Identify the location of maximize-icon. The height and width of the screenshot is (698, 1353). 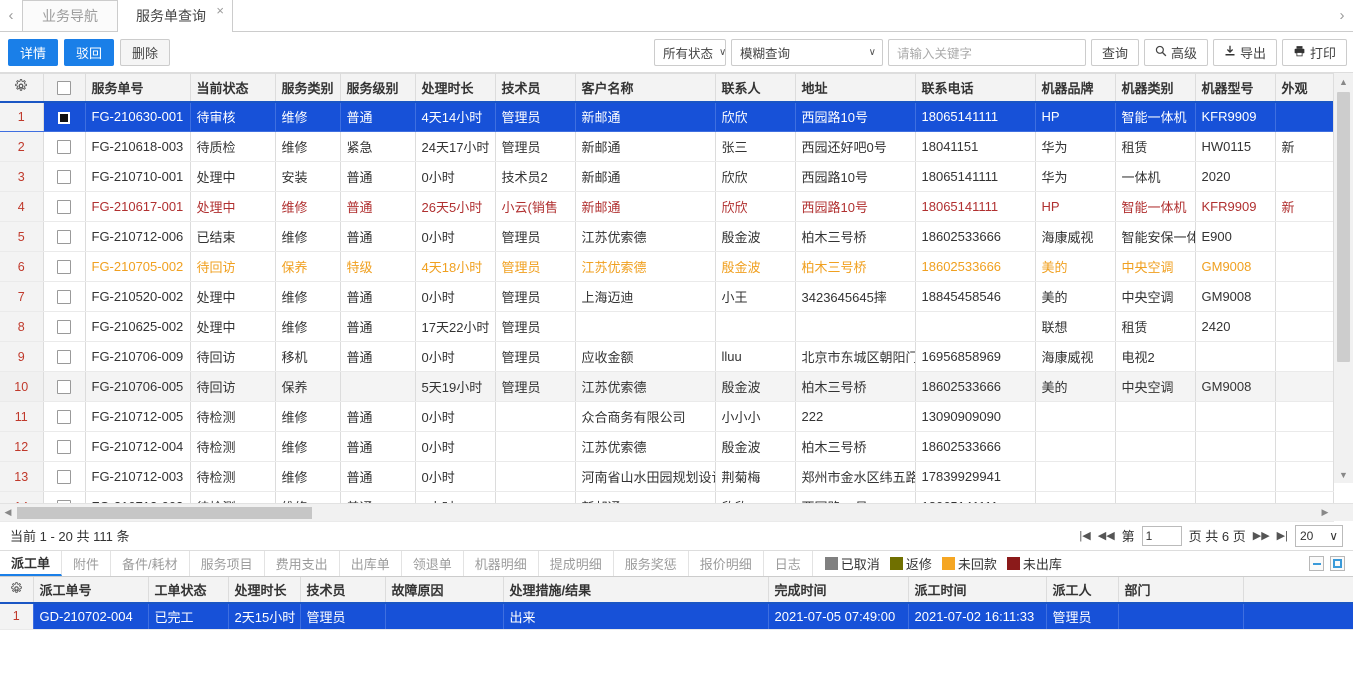
(1337, 563).